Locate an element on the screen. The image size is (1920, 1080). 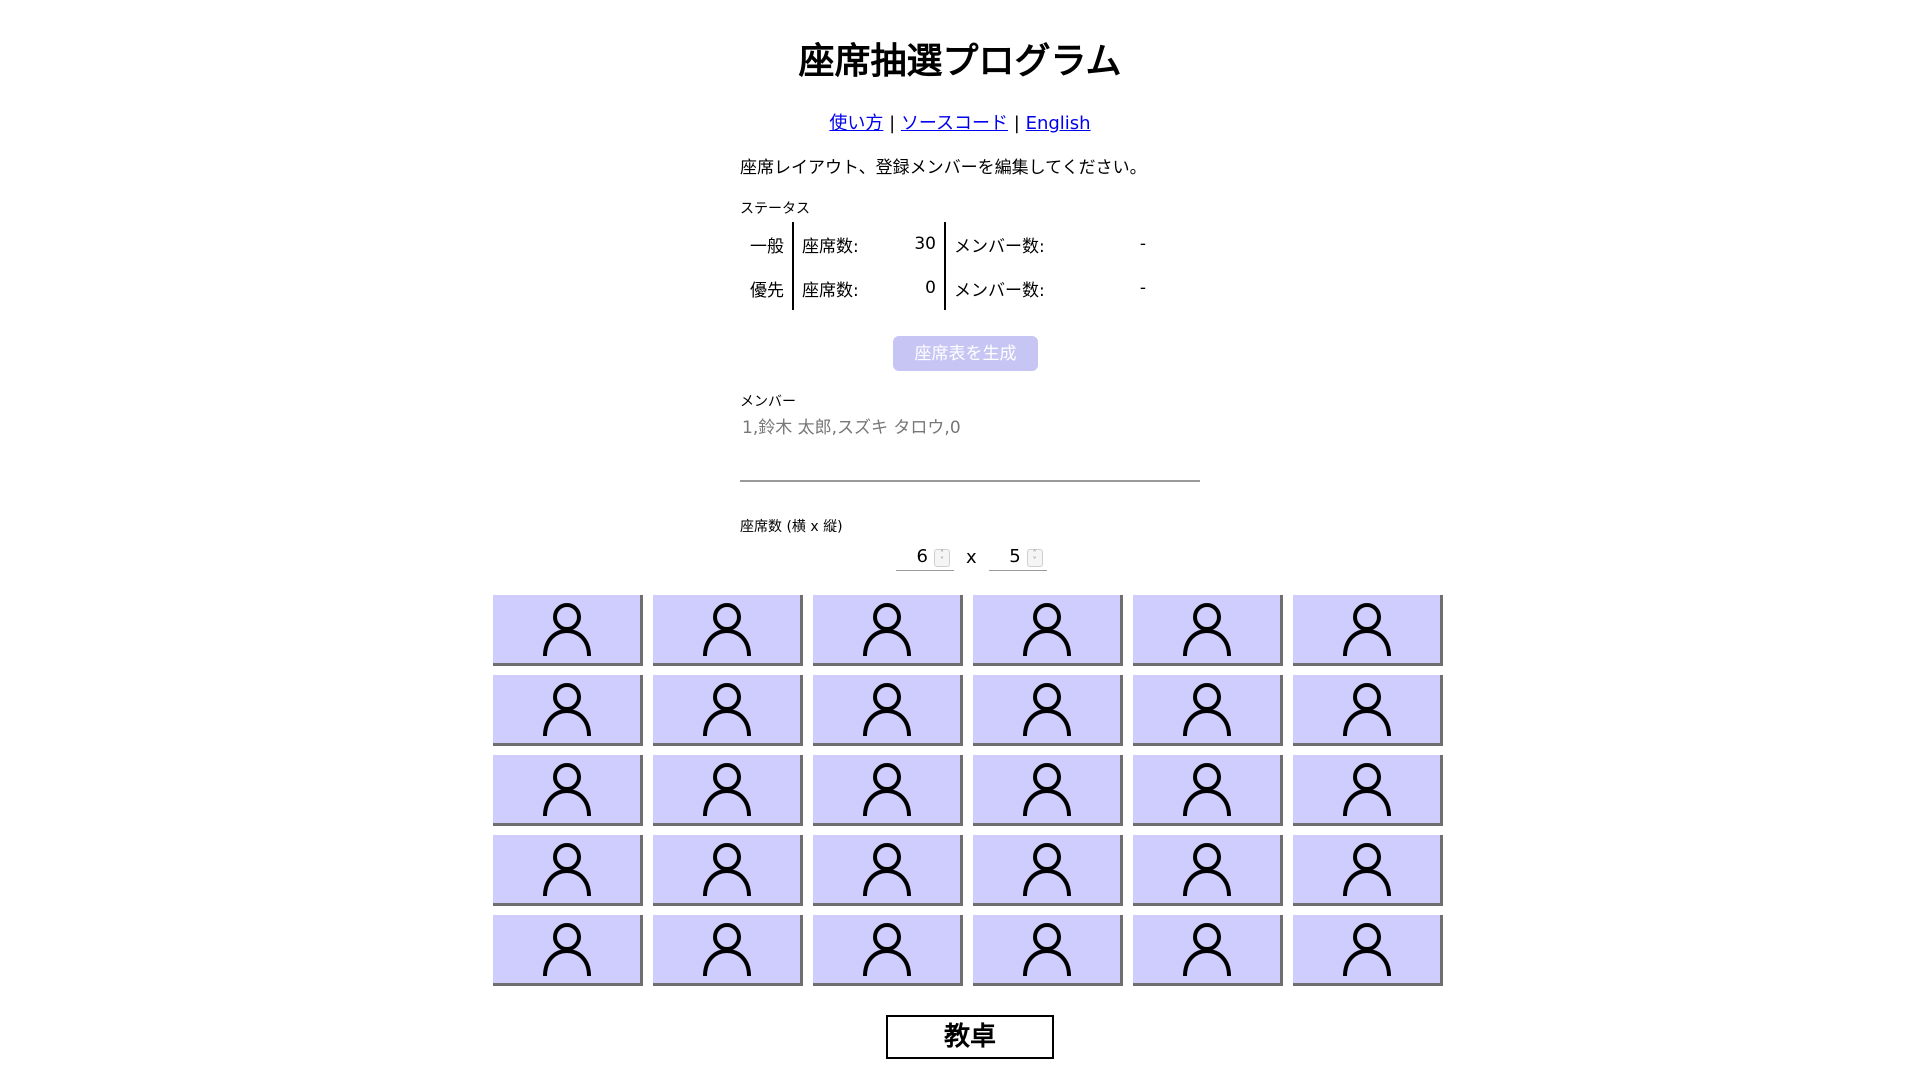
columns-stepper: 6 ˄ ˅ is located at coordinates (925, 557).